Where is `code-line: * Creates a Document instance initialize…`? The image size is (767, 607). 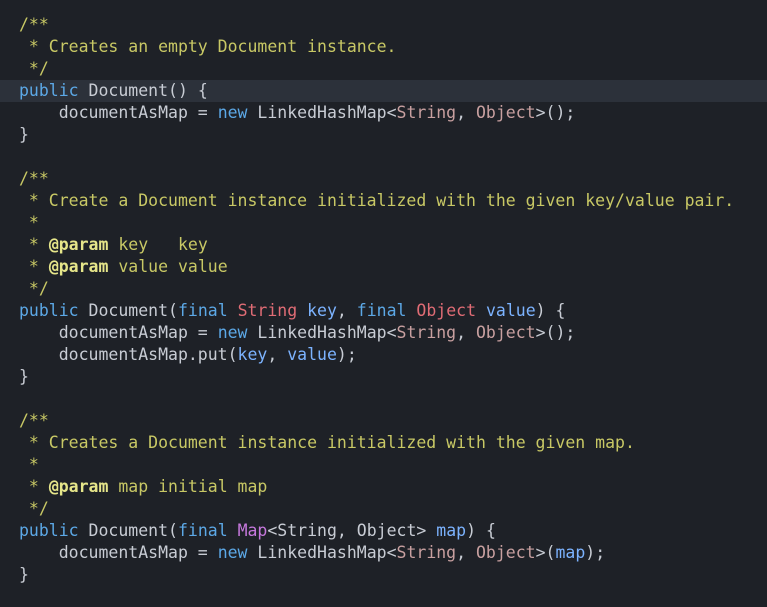 code-line: * Creates a Document instance initialize… is located at coordinates (383, 443).